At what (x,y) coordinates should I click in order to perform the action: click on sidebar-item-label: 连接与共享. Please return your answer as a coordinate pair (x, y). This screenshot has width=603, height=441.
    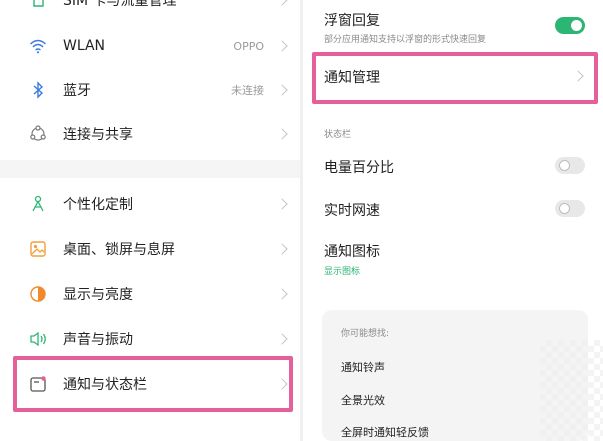
    Looking at the image, I should click on (98, 135).